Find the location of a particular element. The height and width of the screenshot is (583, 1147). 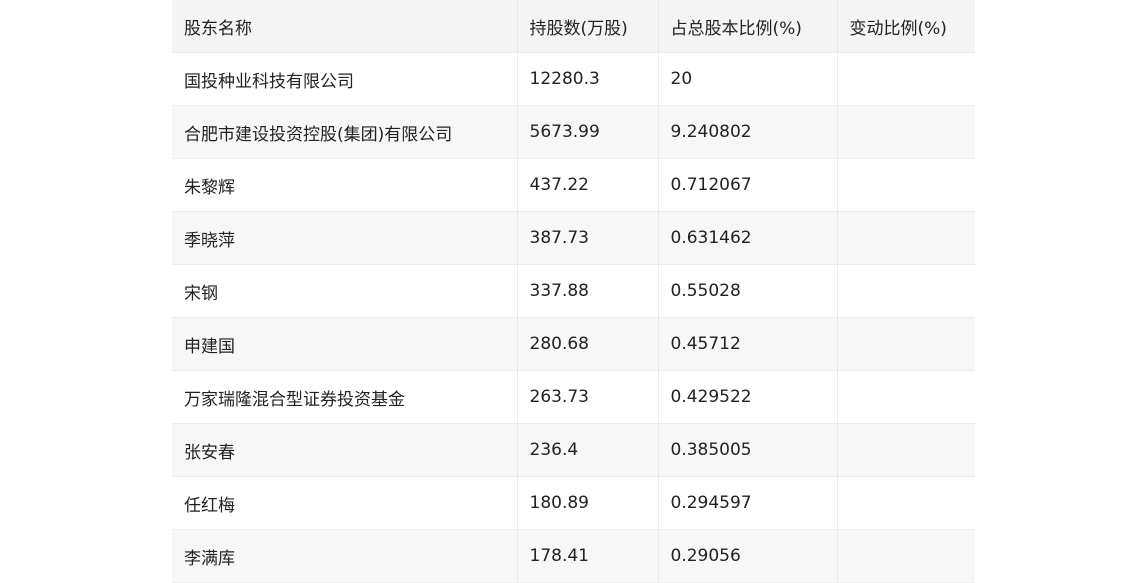

cell-shares-held: 437.22 is located at coordinates (588, 185).